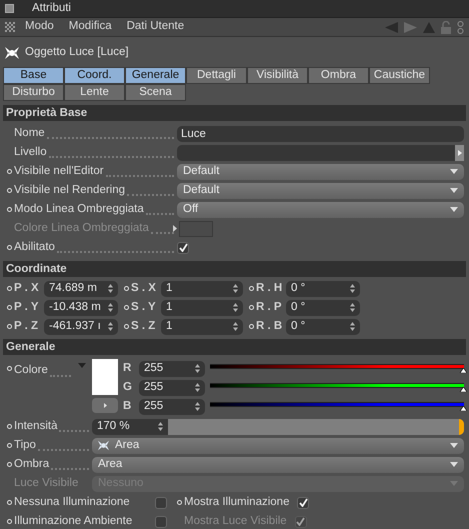  I want to click on expand-arrow-icon, so click(175, 228).